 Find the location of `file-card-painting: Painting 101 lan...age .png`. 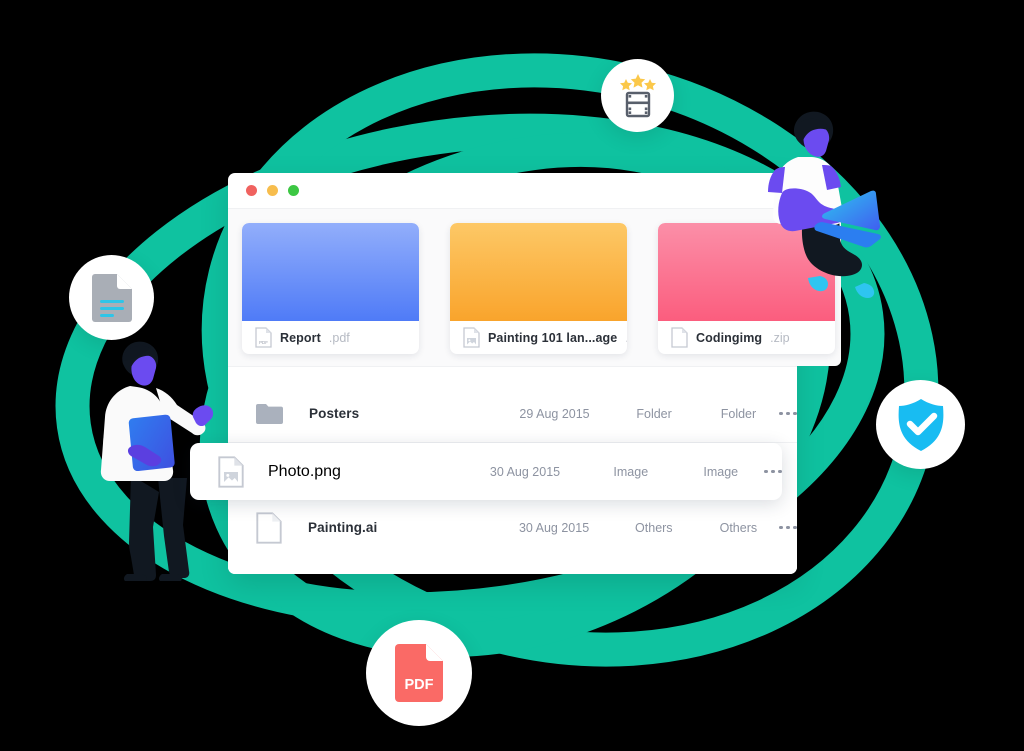

file-card-painting: Painting 101 lan...age .png is located at coordinates (538, 288).